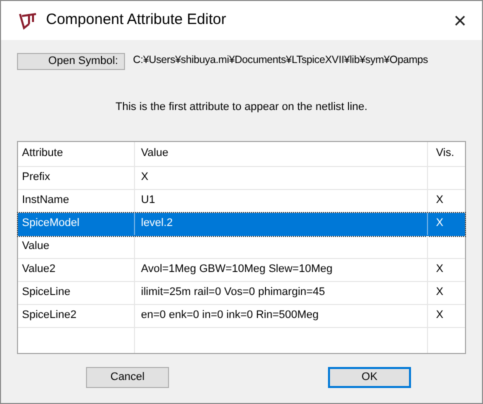 The width and height of the screenshot is (483, 404). I want to click on table-cell-text: Prefix, so click(36, 178).